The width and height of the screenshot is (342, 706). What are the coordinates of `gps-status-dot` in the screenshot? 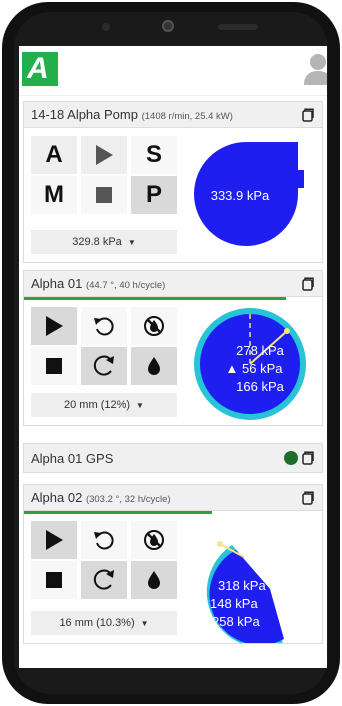 It's located at (291, 458).